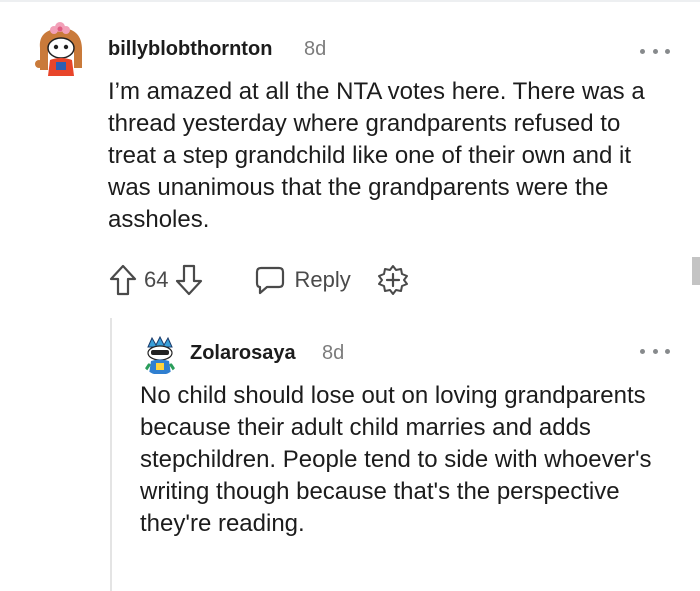 This screenshot has width=700, height=591. I want to click on top-divider, so click(350, 1).